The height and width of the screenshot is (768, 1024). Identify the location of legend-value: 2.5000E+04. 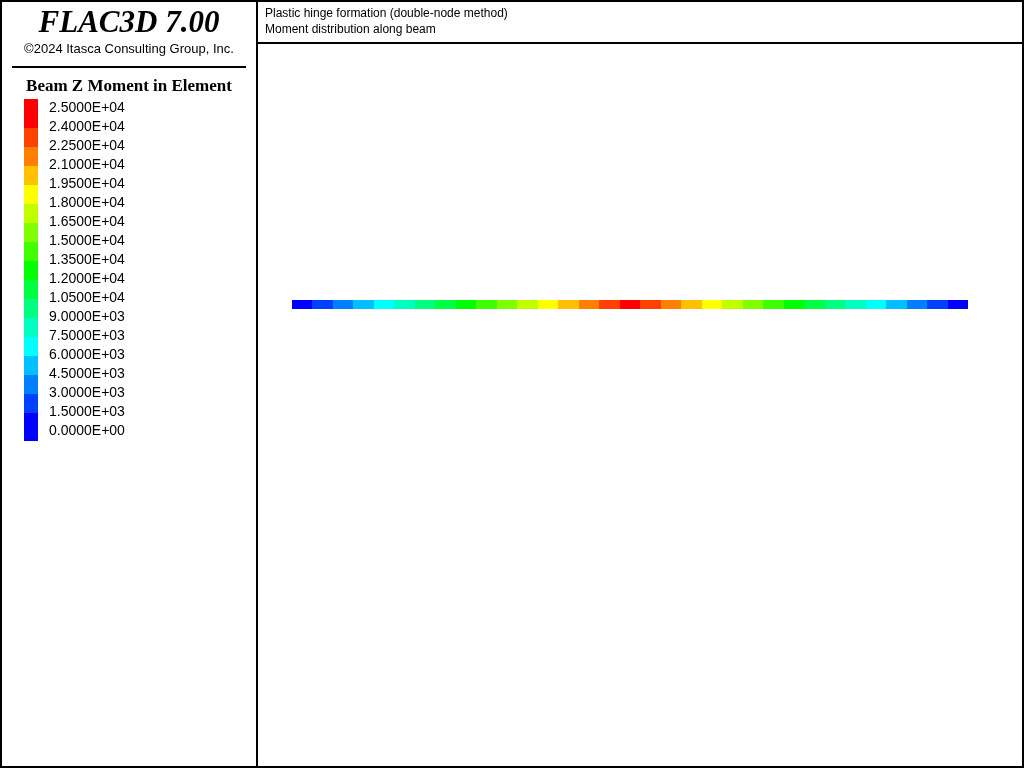
(87, 107).